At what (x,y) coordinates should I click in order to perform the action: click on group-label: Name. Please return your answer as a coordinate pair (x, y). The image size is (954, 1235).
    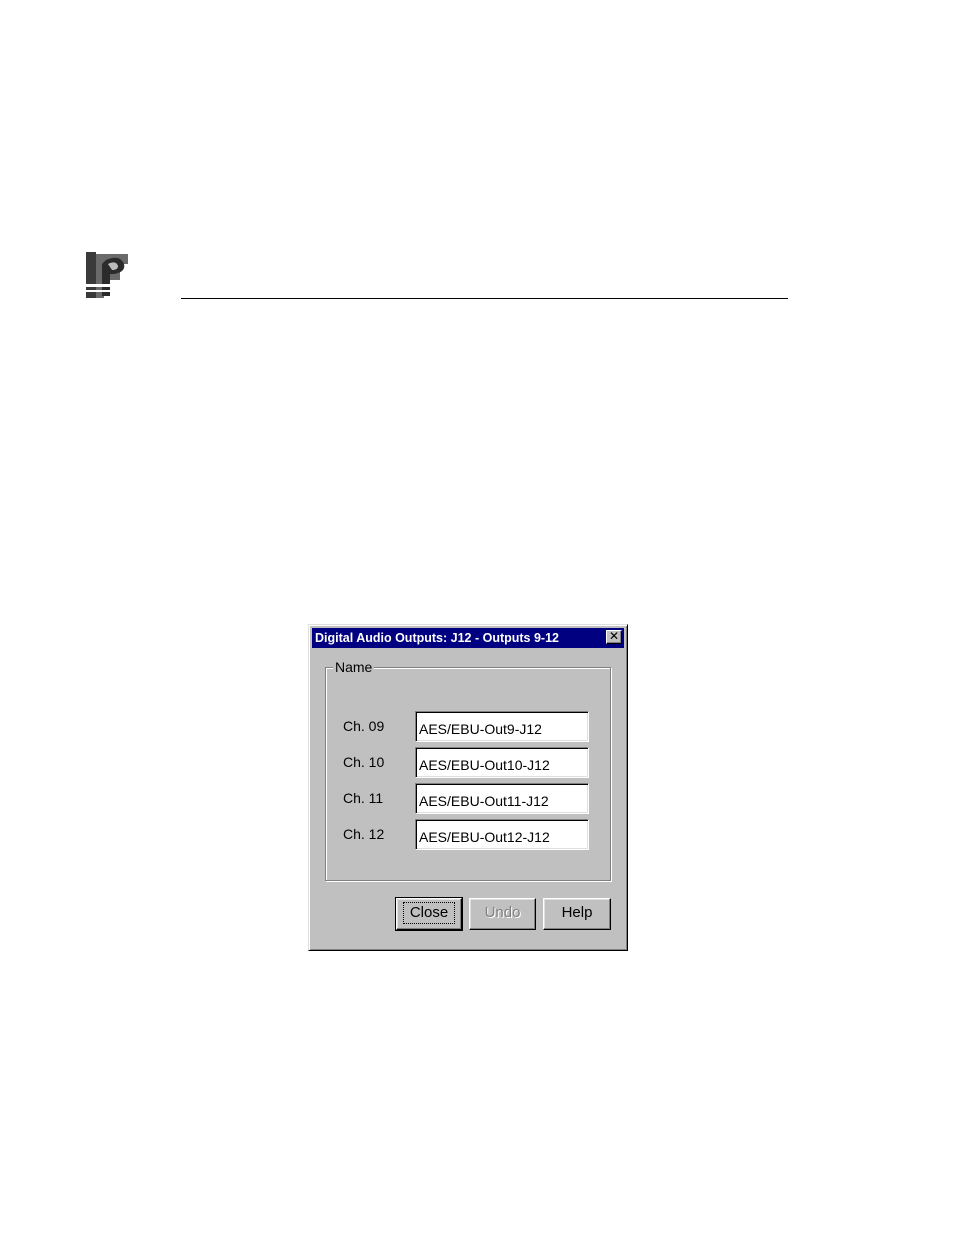
    Looking at the image, I should click on (354, 667).